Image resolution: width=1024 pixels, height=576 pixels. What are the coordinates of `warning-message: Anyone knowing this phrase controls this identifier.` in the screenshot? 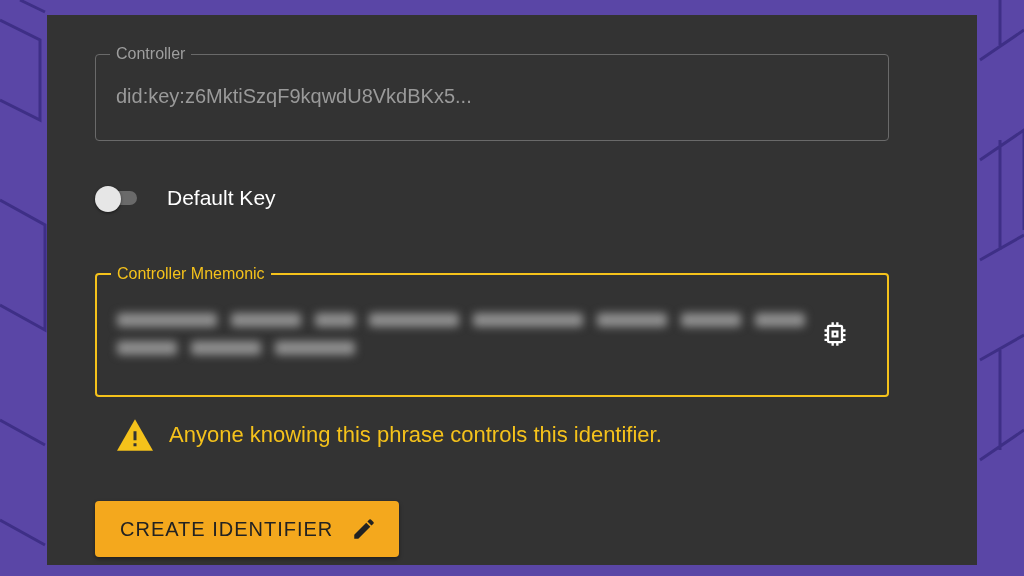 It's located at (415, 435).